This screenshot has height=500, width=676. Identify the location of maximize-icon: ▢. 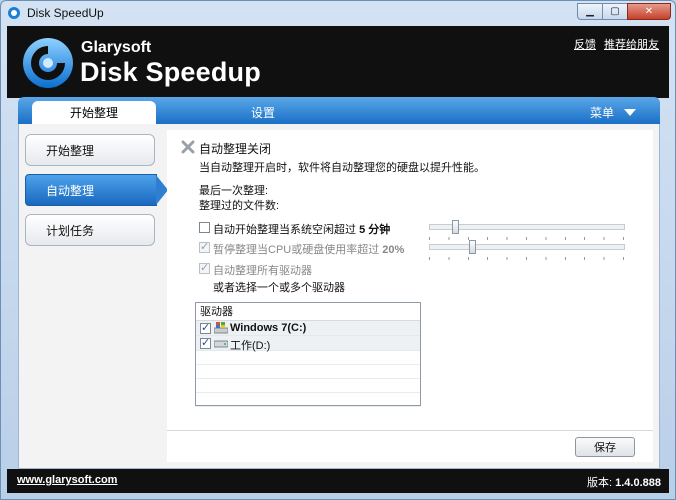
(615, 11).